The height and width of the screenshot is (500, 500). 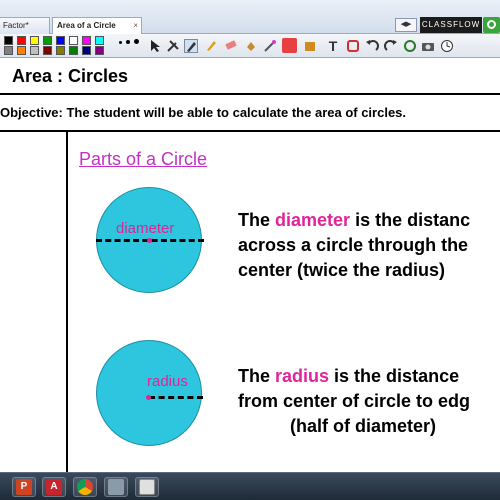 What do you see at coordinates (451, 25) in the screenshot?
I see `classflow-button: CLASSFLOW` at bounding box center [451, 25].